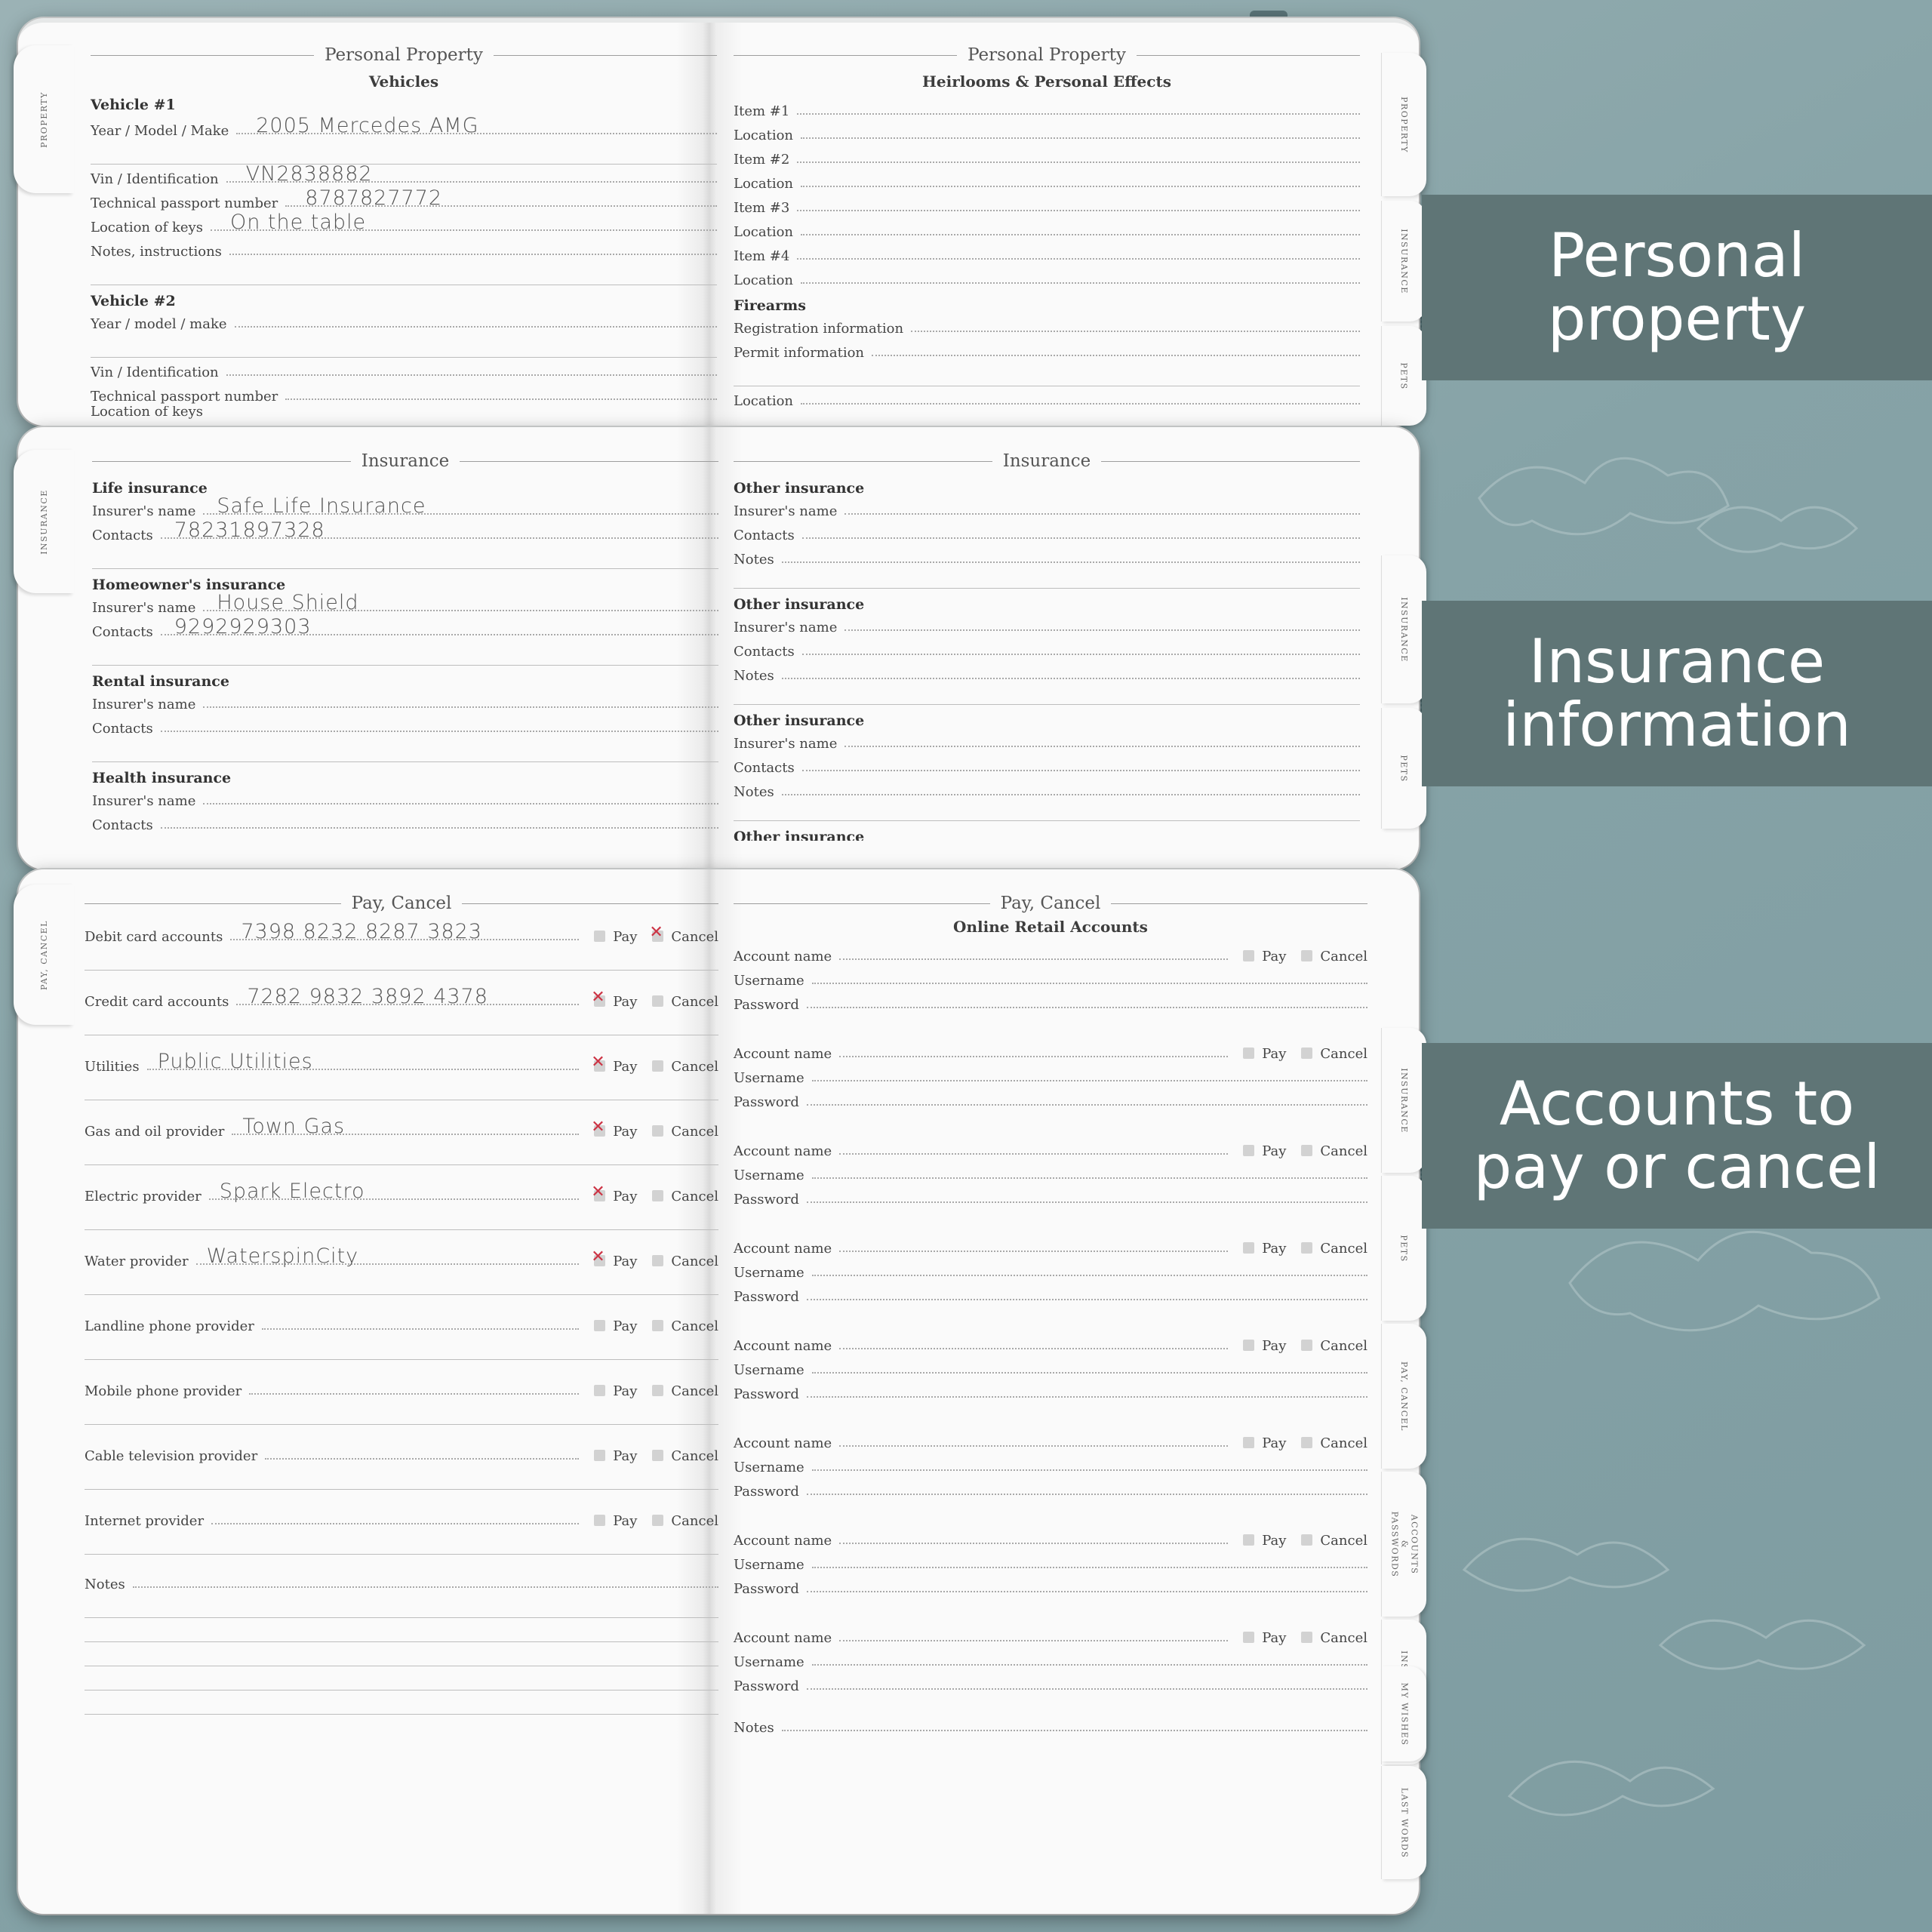 The height and width of the screenshot is (1932, 1932). What do you see at coordinates (405, 507) in the screenshot?
I see `life-insurer-field: Insurer's name Safe Life Insurance` at bounding box center [405, 507].